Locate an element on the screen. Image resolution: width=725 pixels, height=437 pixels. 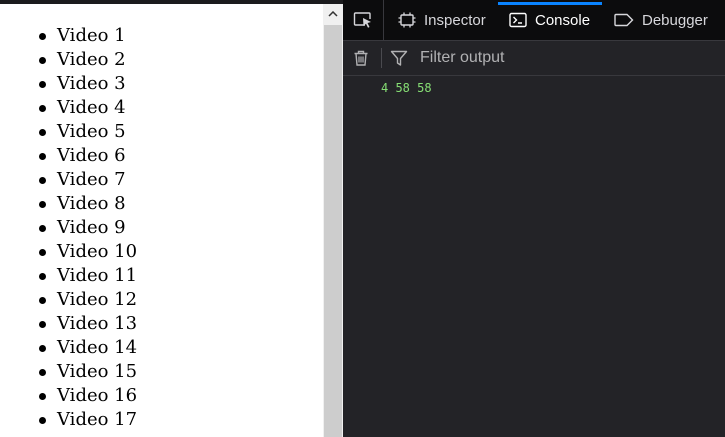
tab-console: Console is located at coordinates (550, 20).